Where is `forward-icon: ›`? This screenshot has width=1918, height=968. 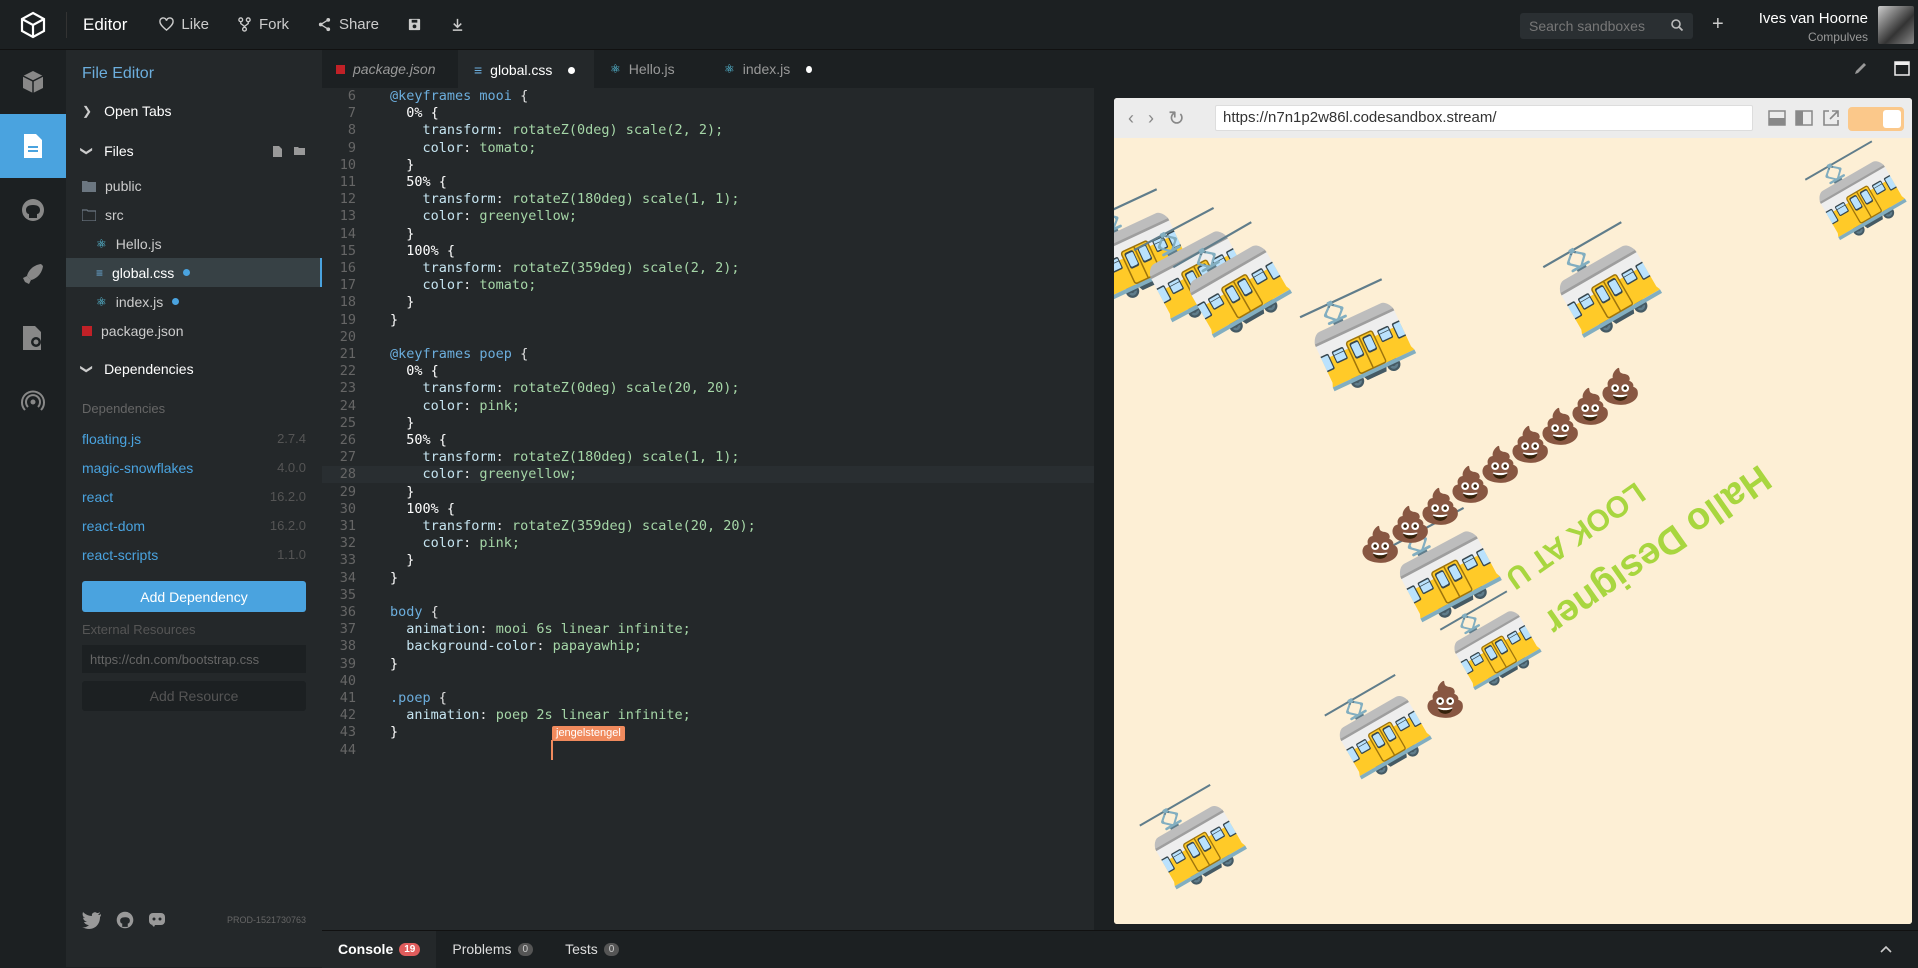 forward-icon: › is located at coordinates (1151, 118).